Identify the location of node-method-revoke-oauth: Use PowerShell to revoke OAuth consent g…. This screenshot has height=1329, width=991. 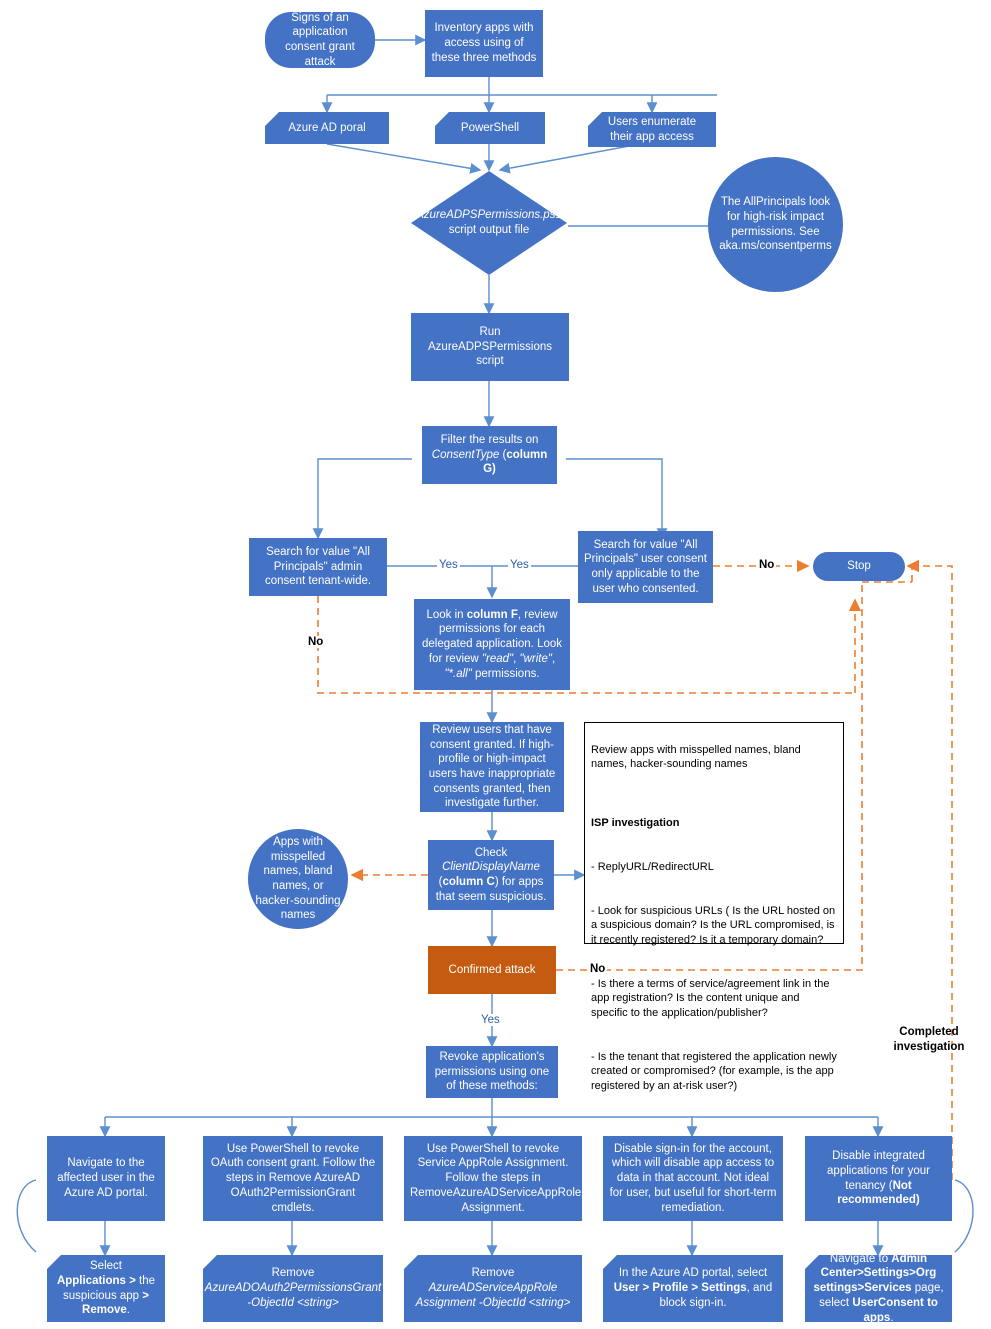
(293, 1178).